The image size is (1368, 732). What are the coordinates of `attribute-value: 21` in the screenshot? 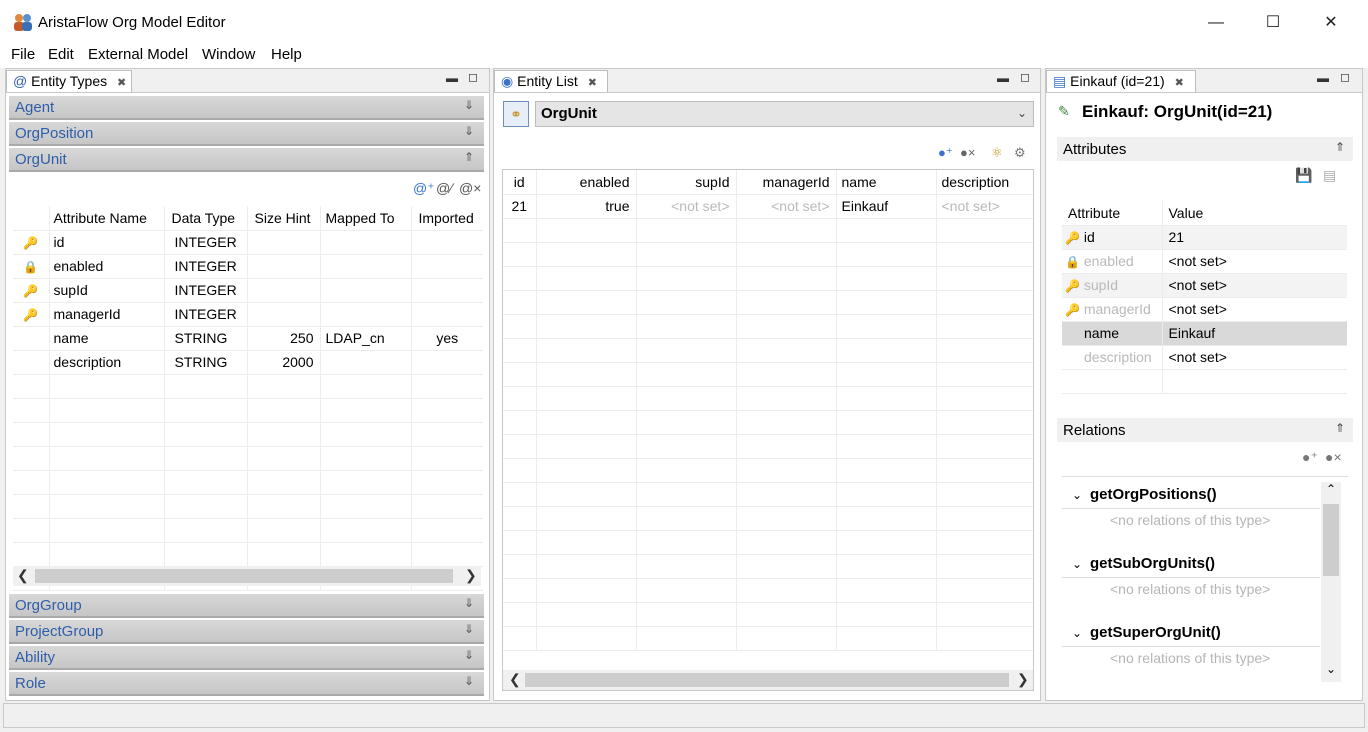 It's located at (1254, 237).